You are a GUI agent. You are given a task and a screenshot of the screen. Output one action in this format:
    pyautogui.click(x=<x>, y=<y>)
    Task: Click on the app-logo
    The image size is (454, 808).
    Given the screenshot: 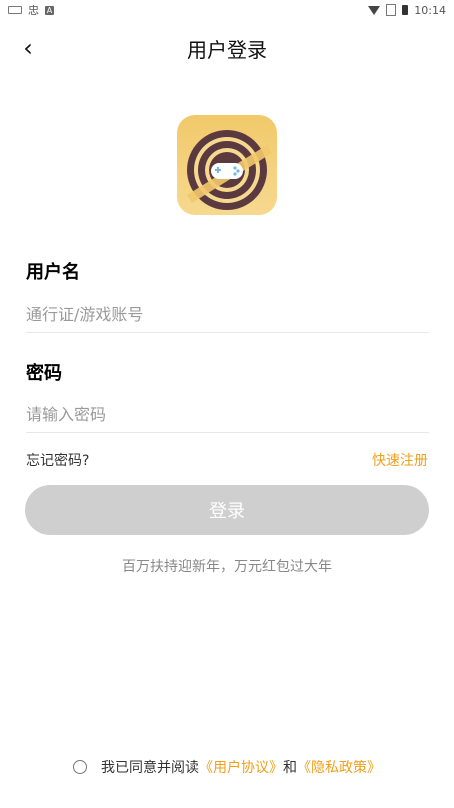 What is the action you would take?
    pyautogui.click(x=227, y=165)
    